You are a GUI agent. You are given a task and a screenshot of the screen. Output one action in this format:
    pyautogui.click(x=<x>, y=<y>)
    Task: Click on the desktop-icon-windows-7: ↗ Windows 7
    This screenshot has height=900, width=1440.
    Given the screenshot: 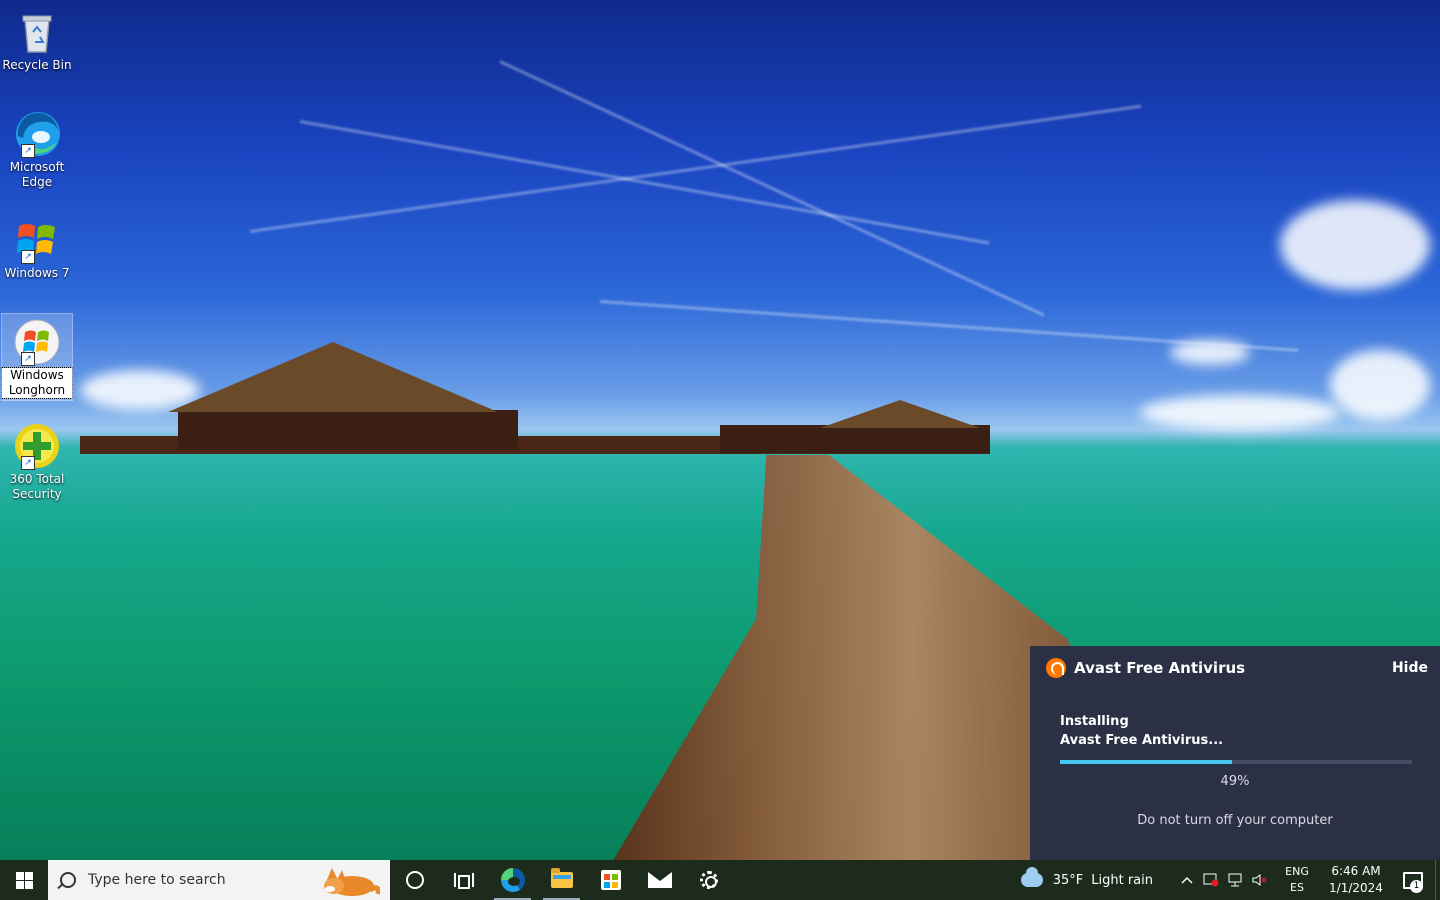 What is the action you would take?
    pyautogui.click(x=37, y=248)
    